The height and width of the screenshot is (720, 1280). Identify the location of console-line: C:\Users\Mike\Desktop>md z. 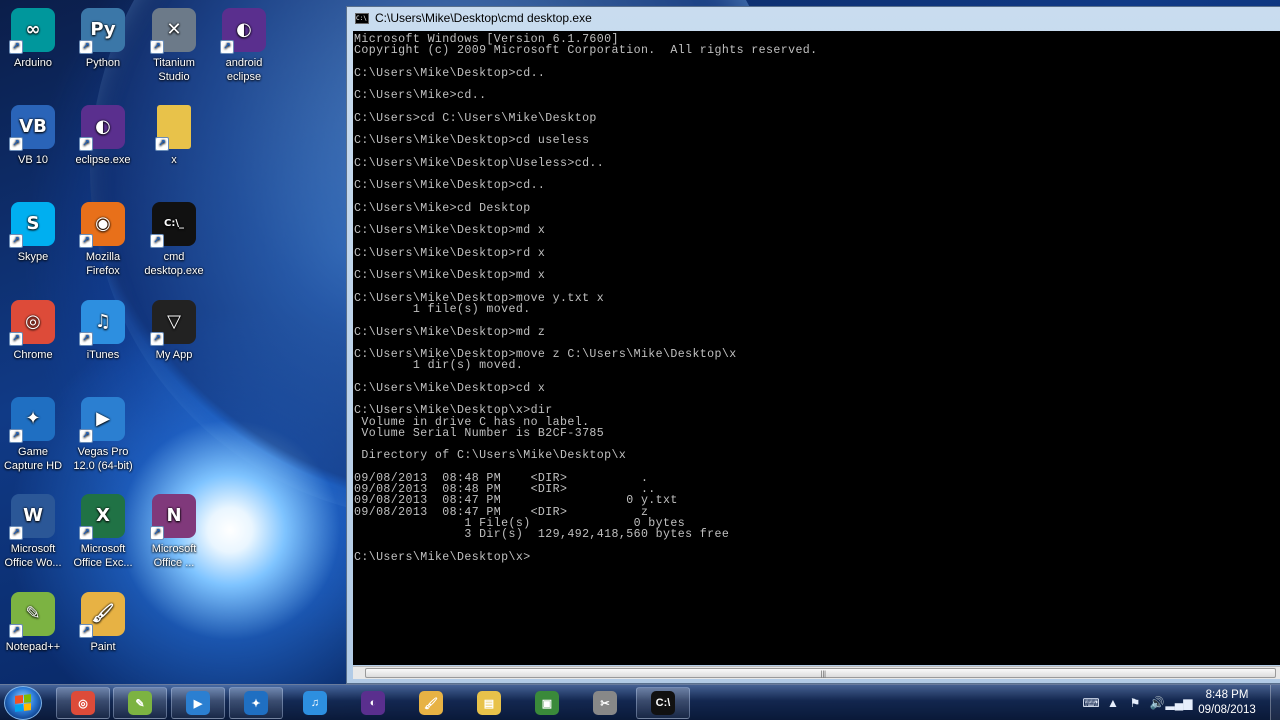
(450, 332).